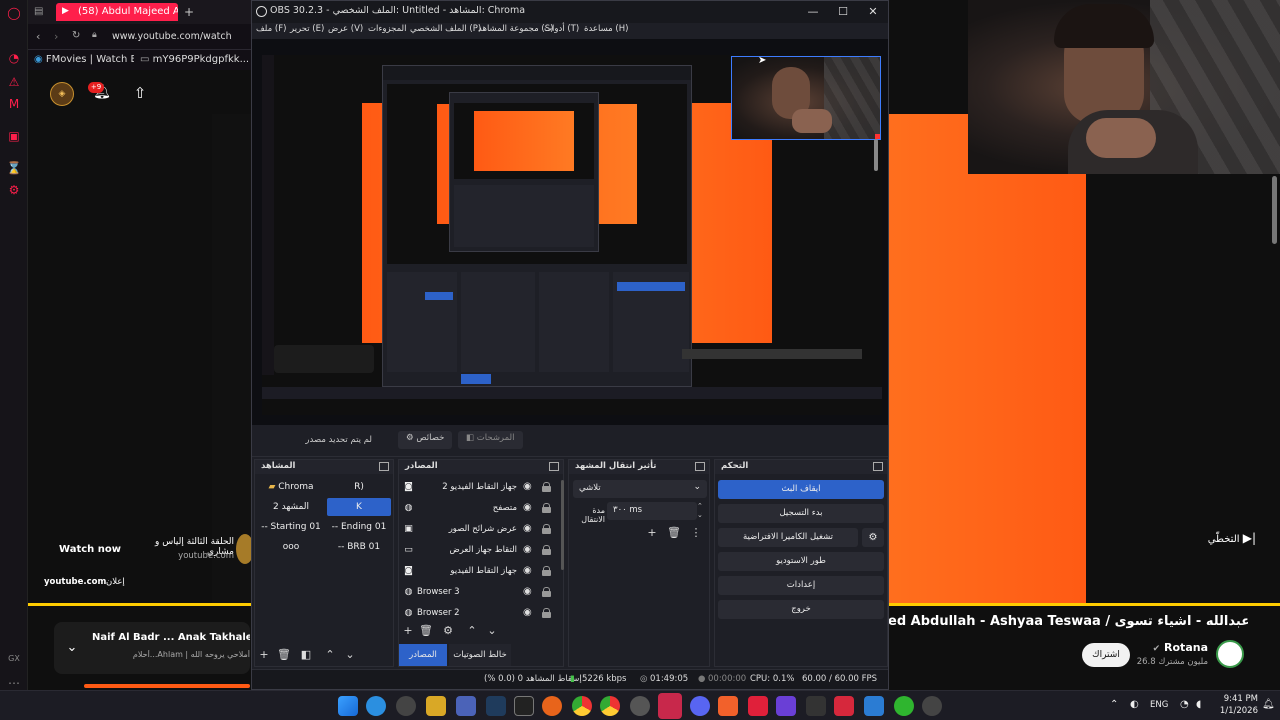 Image resolution: width=1280 pixels, height=720 pixels. I want to click on app-a-icon, so click(728, 706).